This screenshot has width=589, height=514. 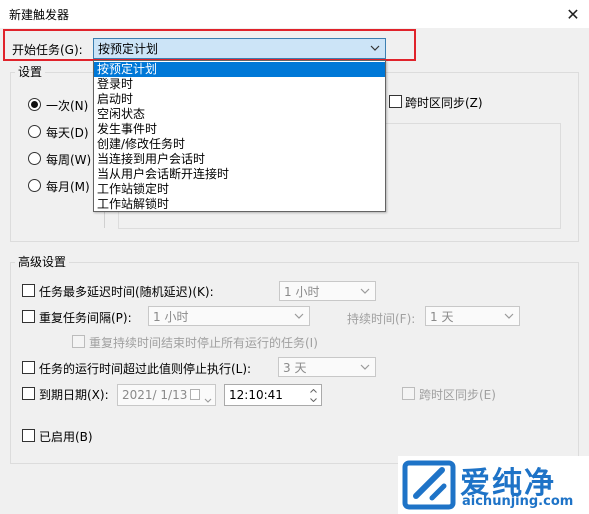 What do you see at coordinates (408, 393) in the screenshot?
I see `expire-sync-checkbox` at bounding box center [408, 393].